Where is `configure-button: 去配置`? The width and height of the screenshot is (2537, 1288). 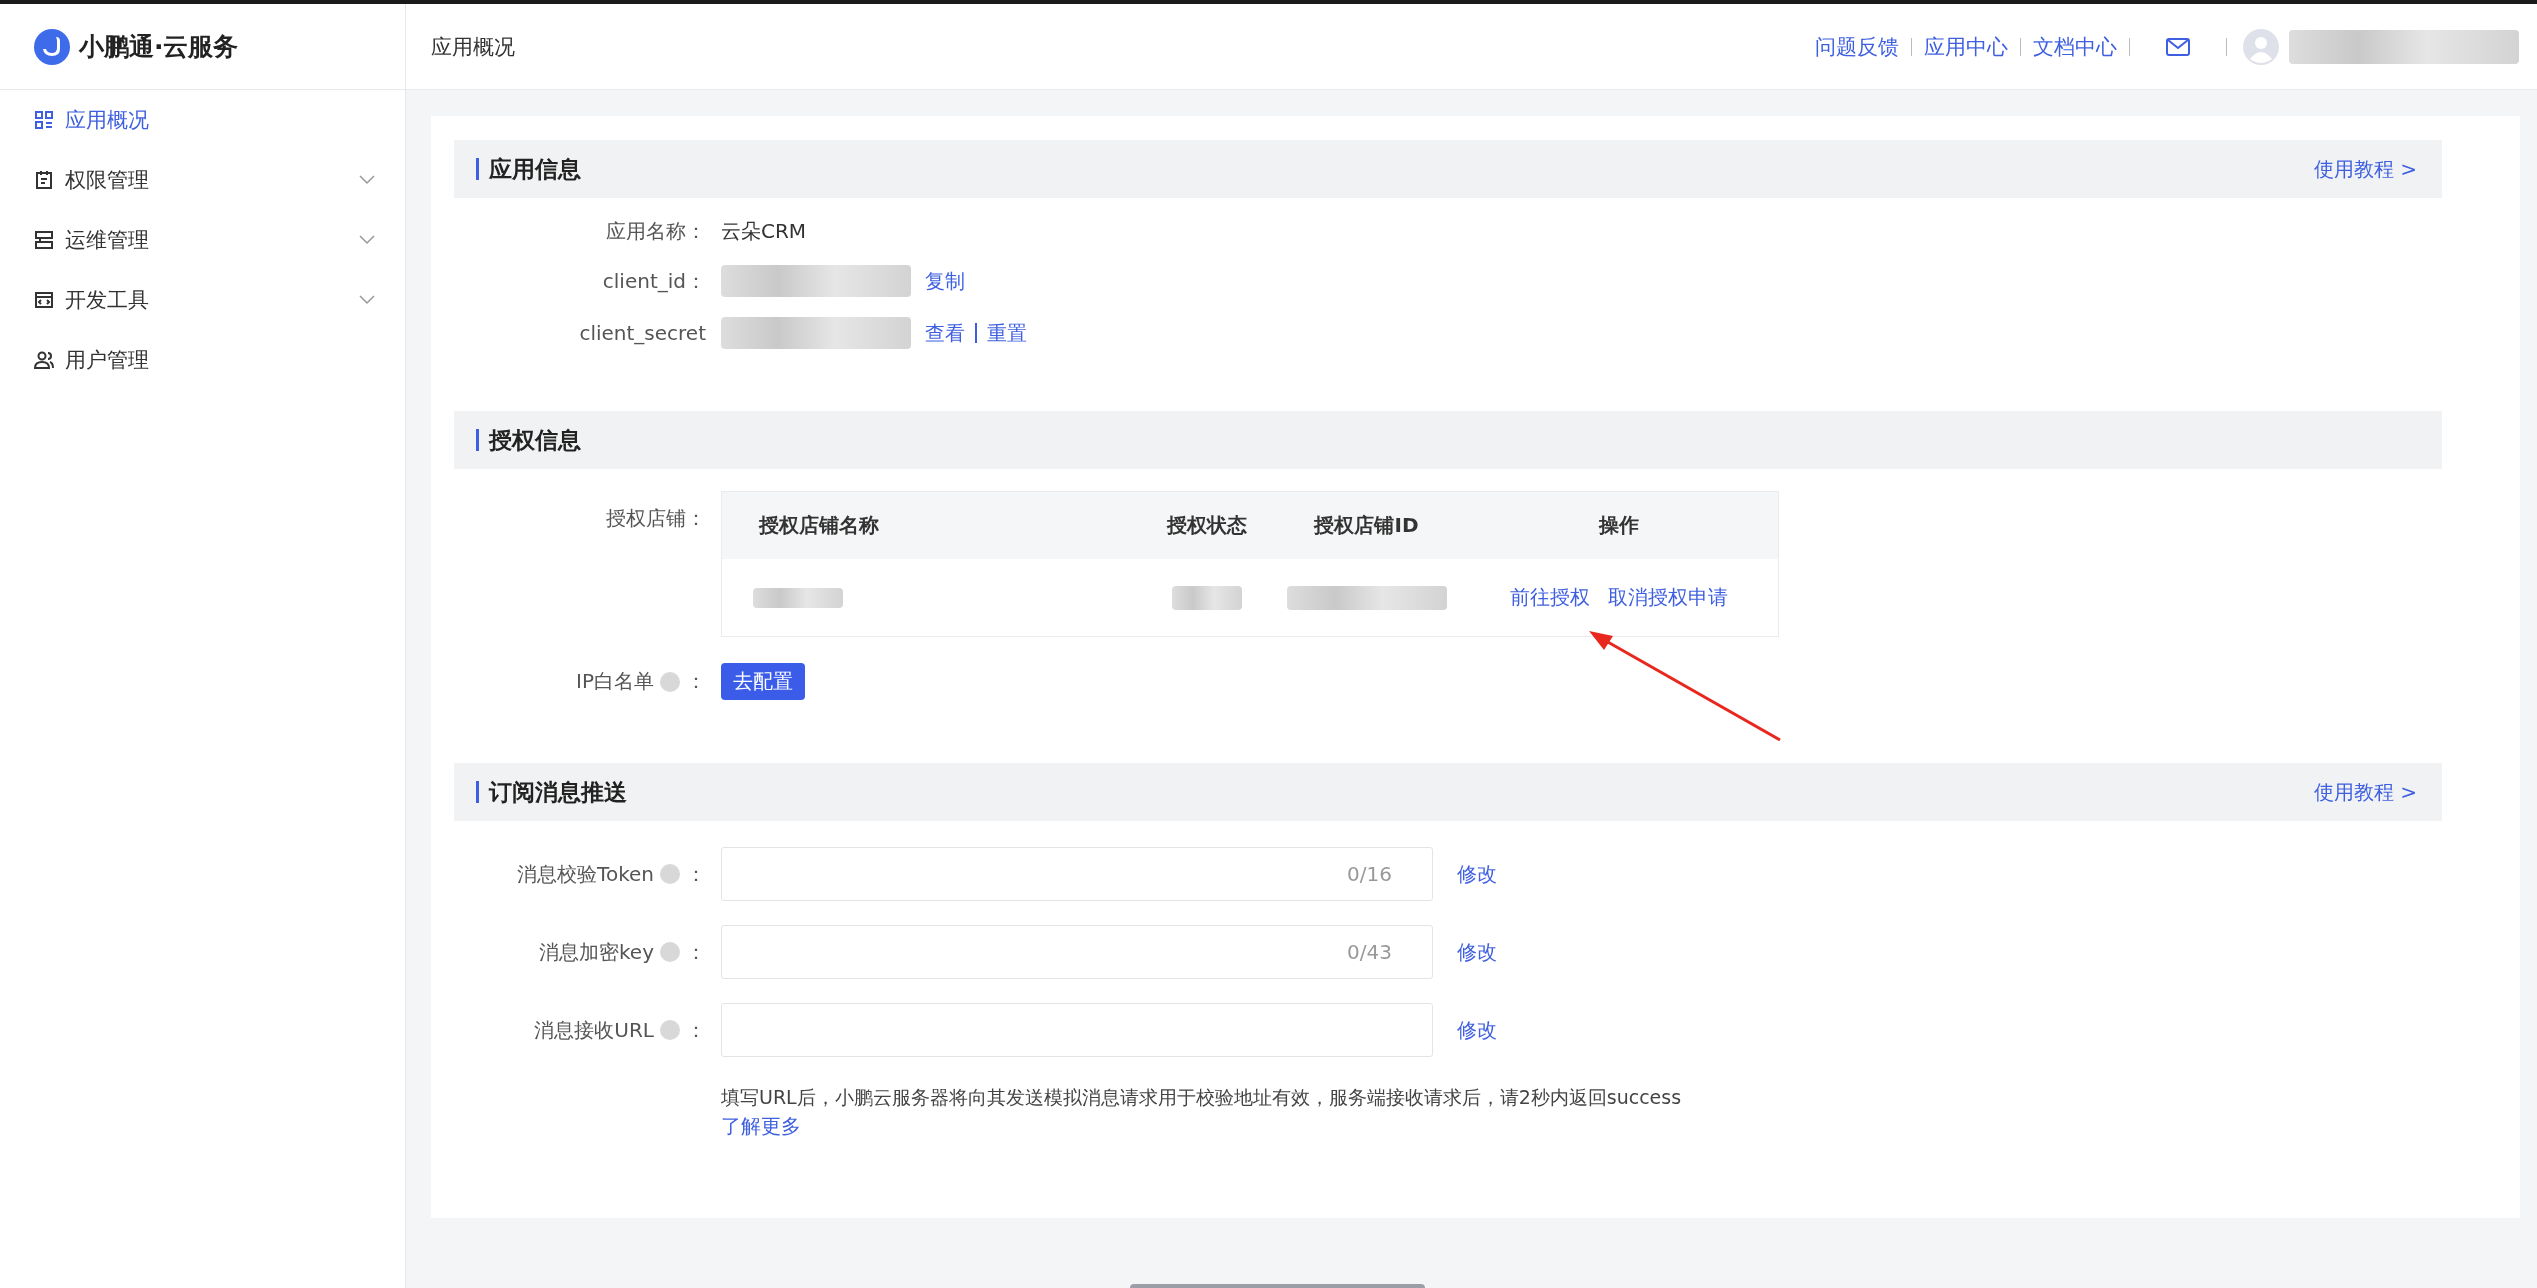 configure-button: 去配置 is located at coordinates (763, 681).